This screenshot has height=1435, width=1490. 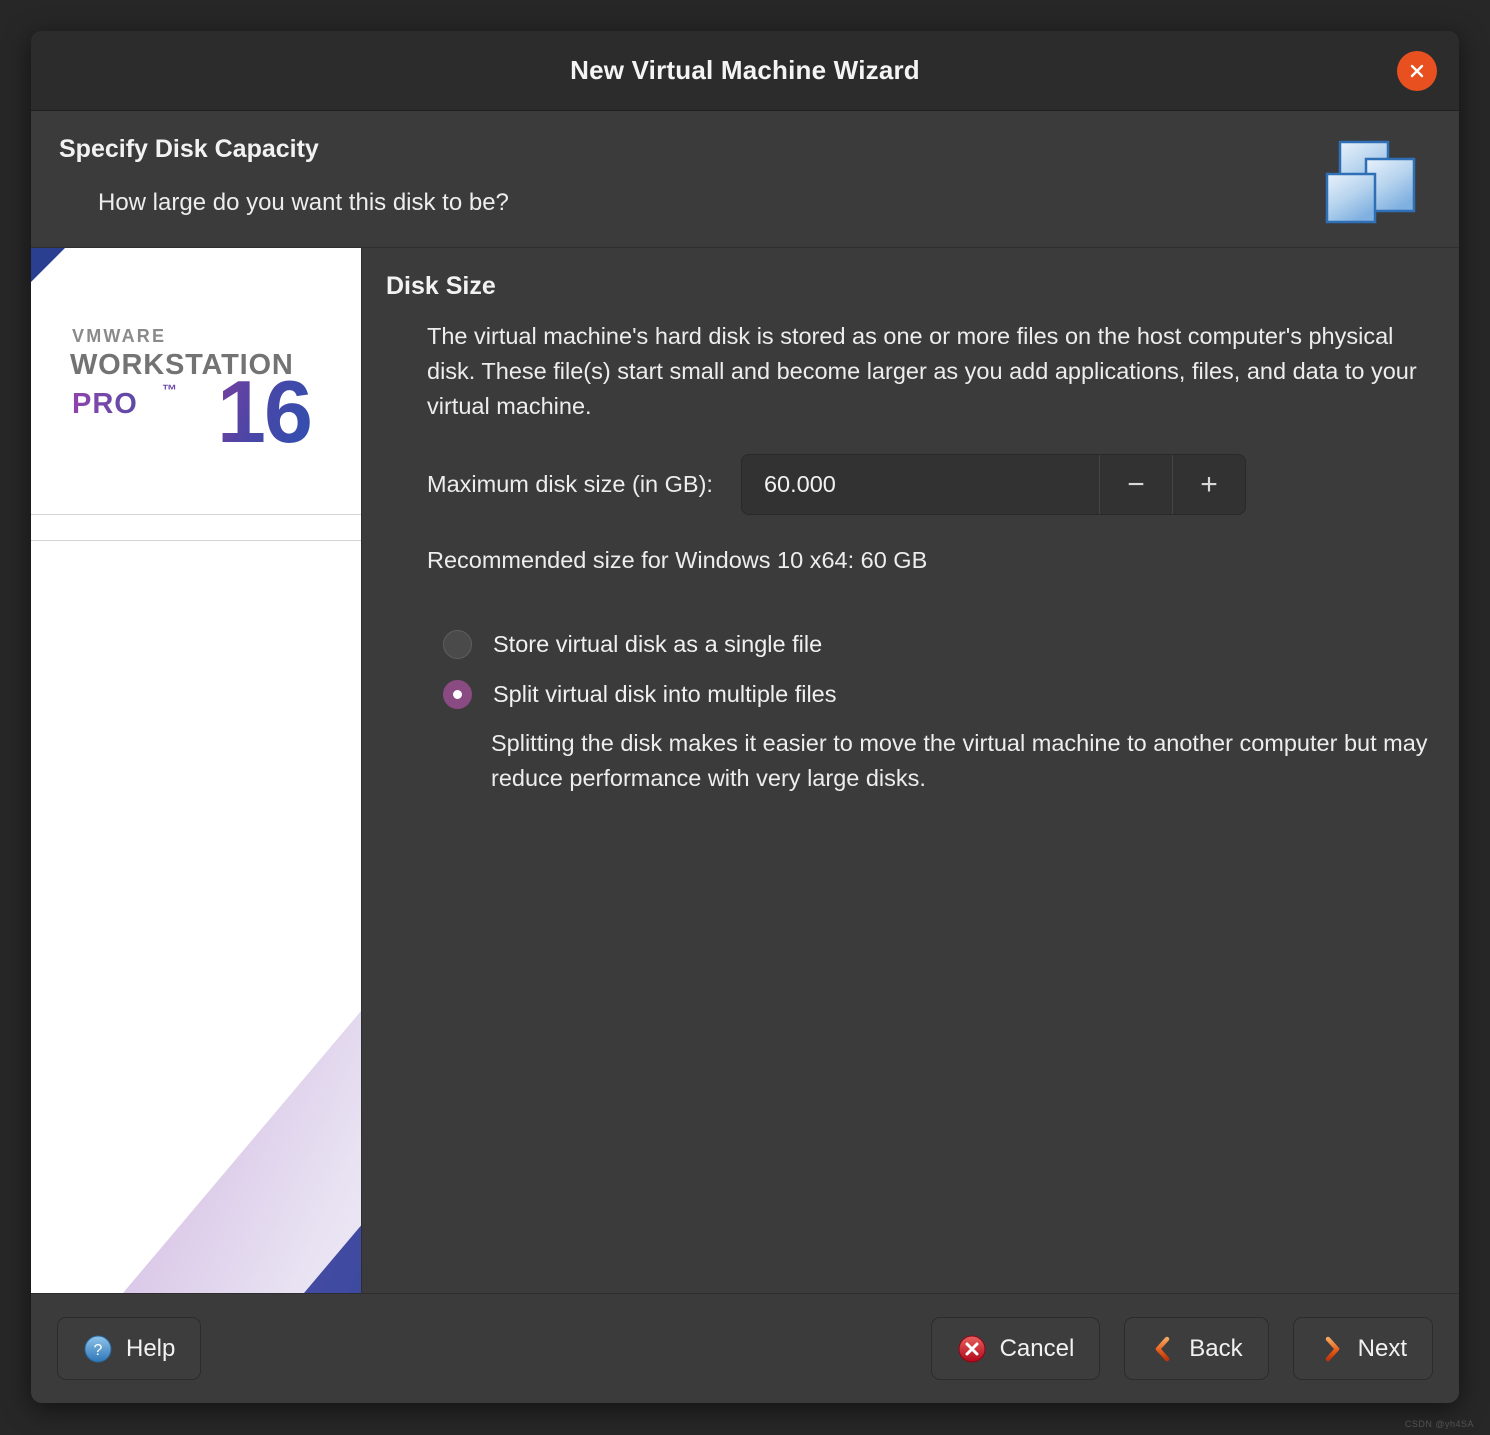 I want to click on section-title: Disk Size, so click(x=441, y=286).